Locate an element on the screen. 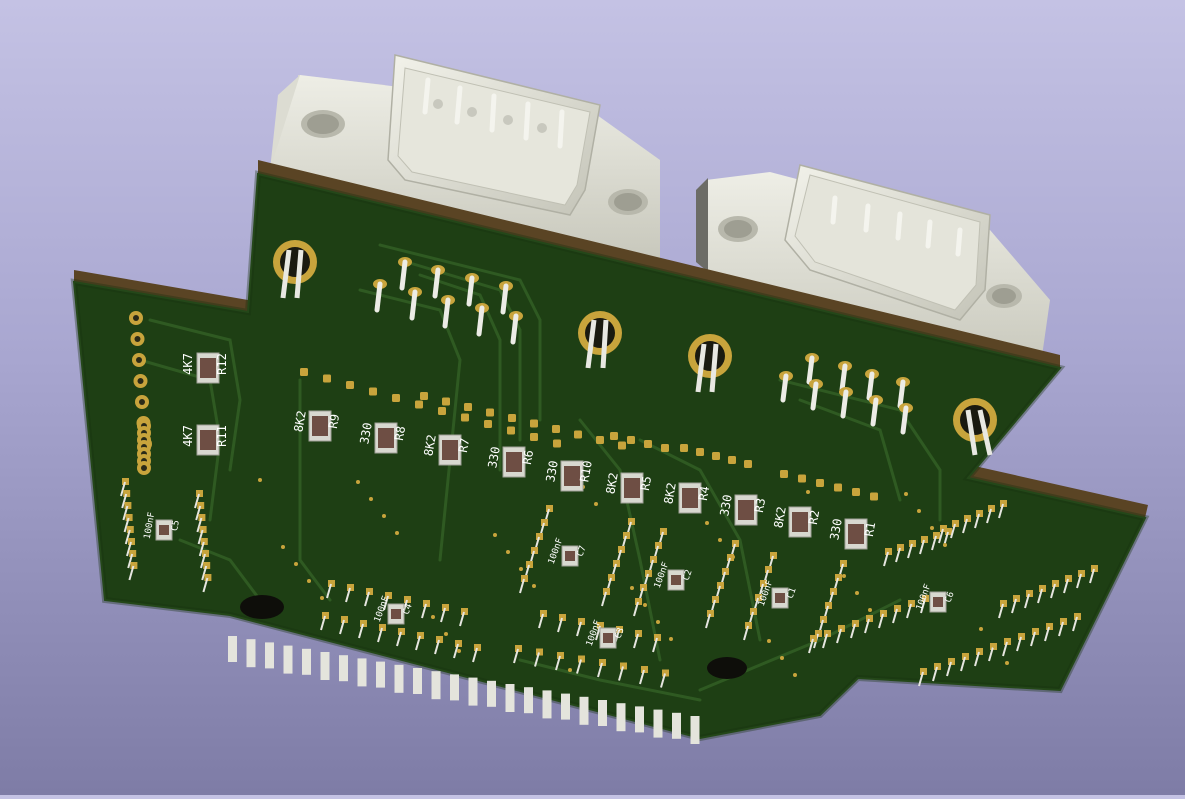  component-ref: R9 is located at coordinates (334, 421).